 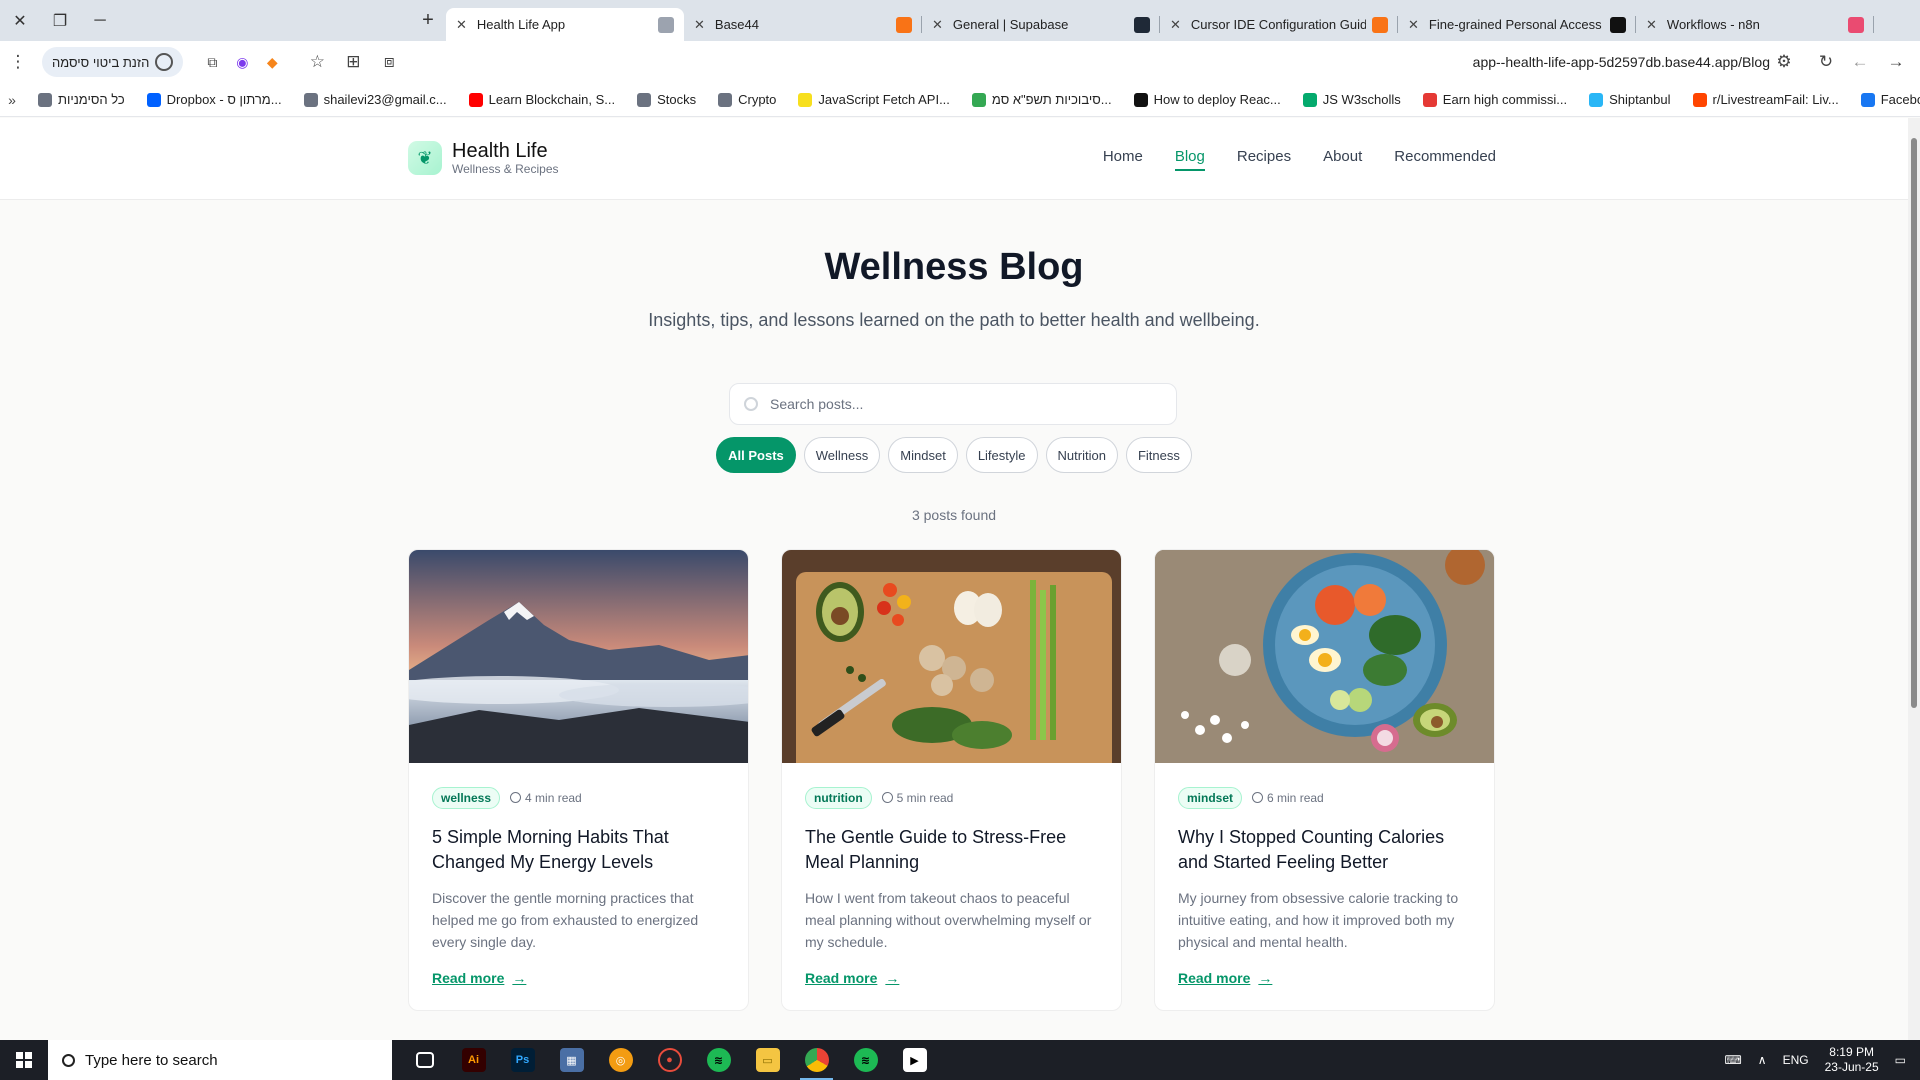 I want to click on nav-link-home: Home, so click(x=1123, y=156).